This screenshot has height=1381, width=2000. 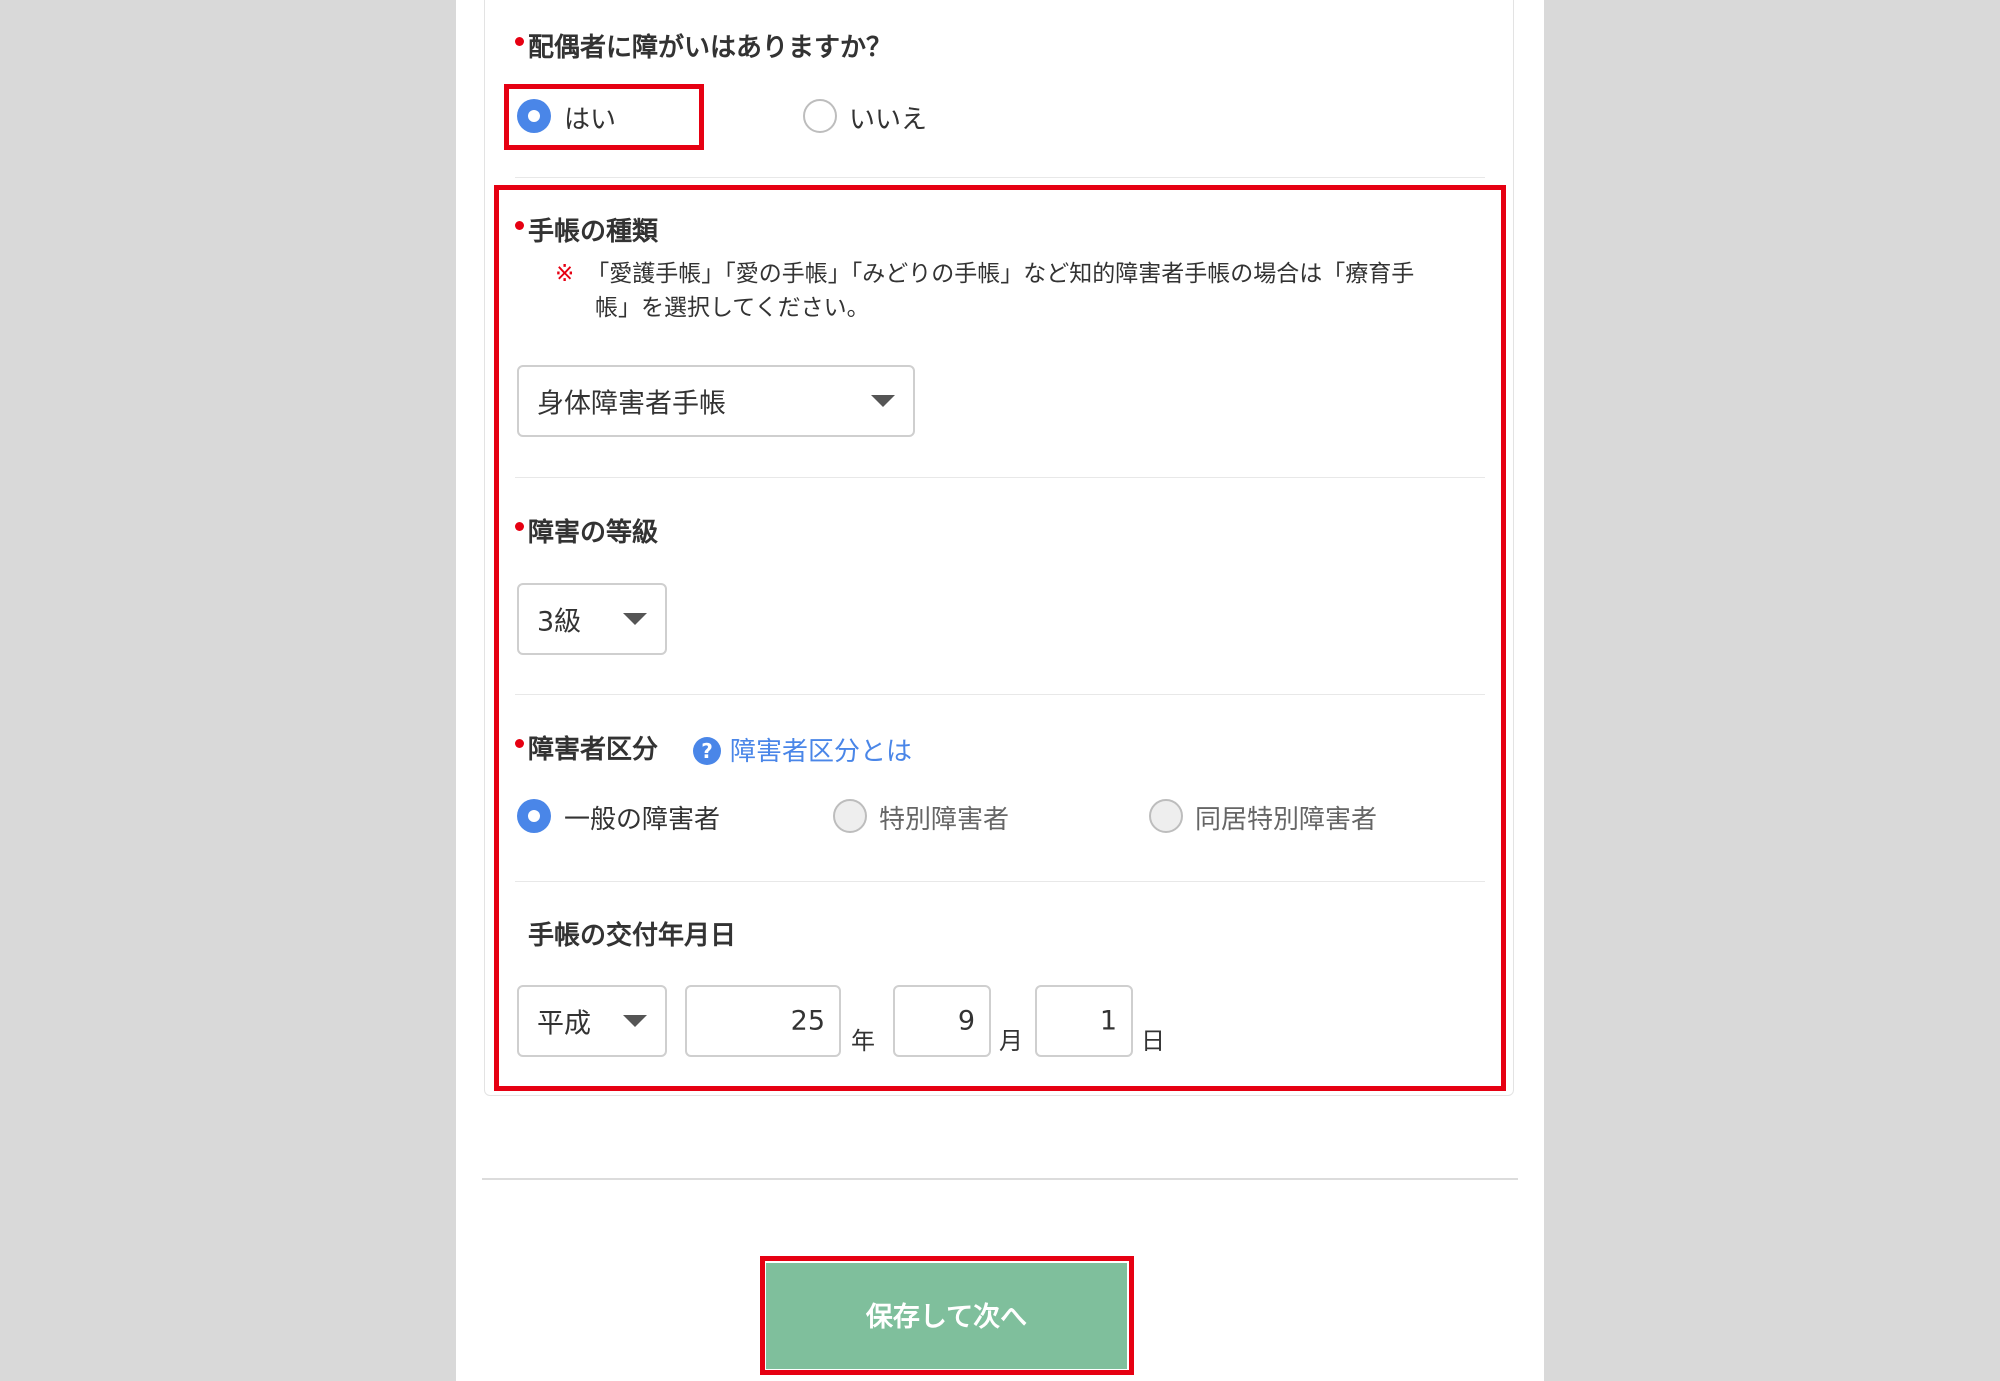 I want to click on radio-no, so click(x=820, y=116).